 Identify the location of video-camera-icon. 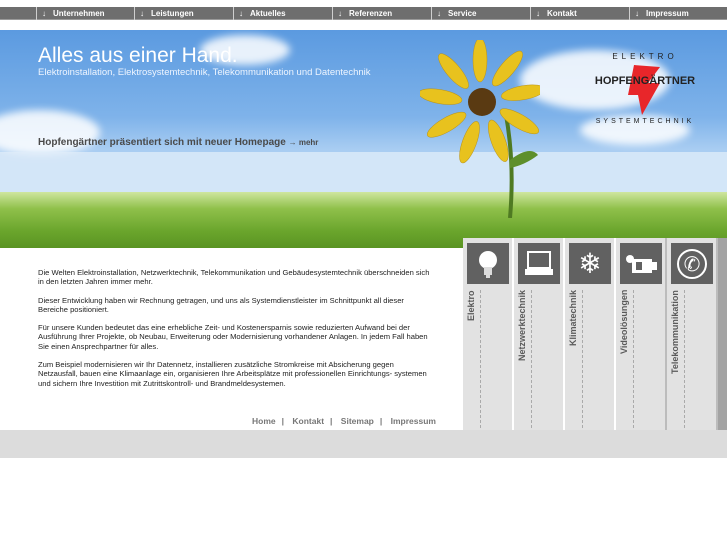
(641, 263).